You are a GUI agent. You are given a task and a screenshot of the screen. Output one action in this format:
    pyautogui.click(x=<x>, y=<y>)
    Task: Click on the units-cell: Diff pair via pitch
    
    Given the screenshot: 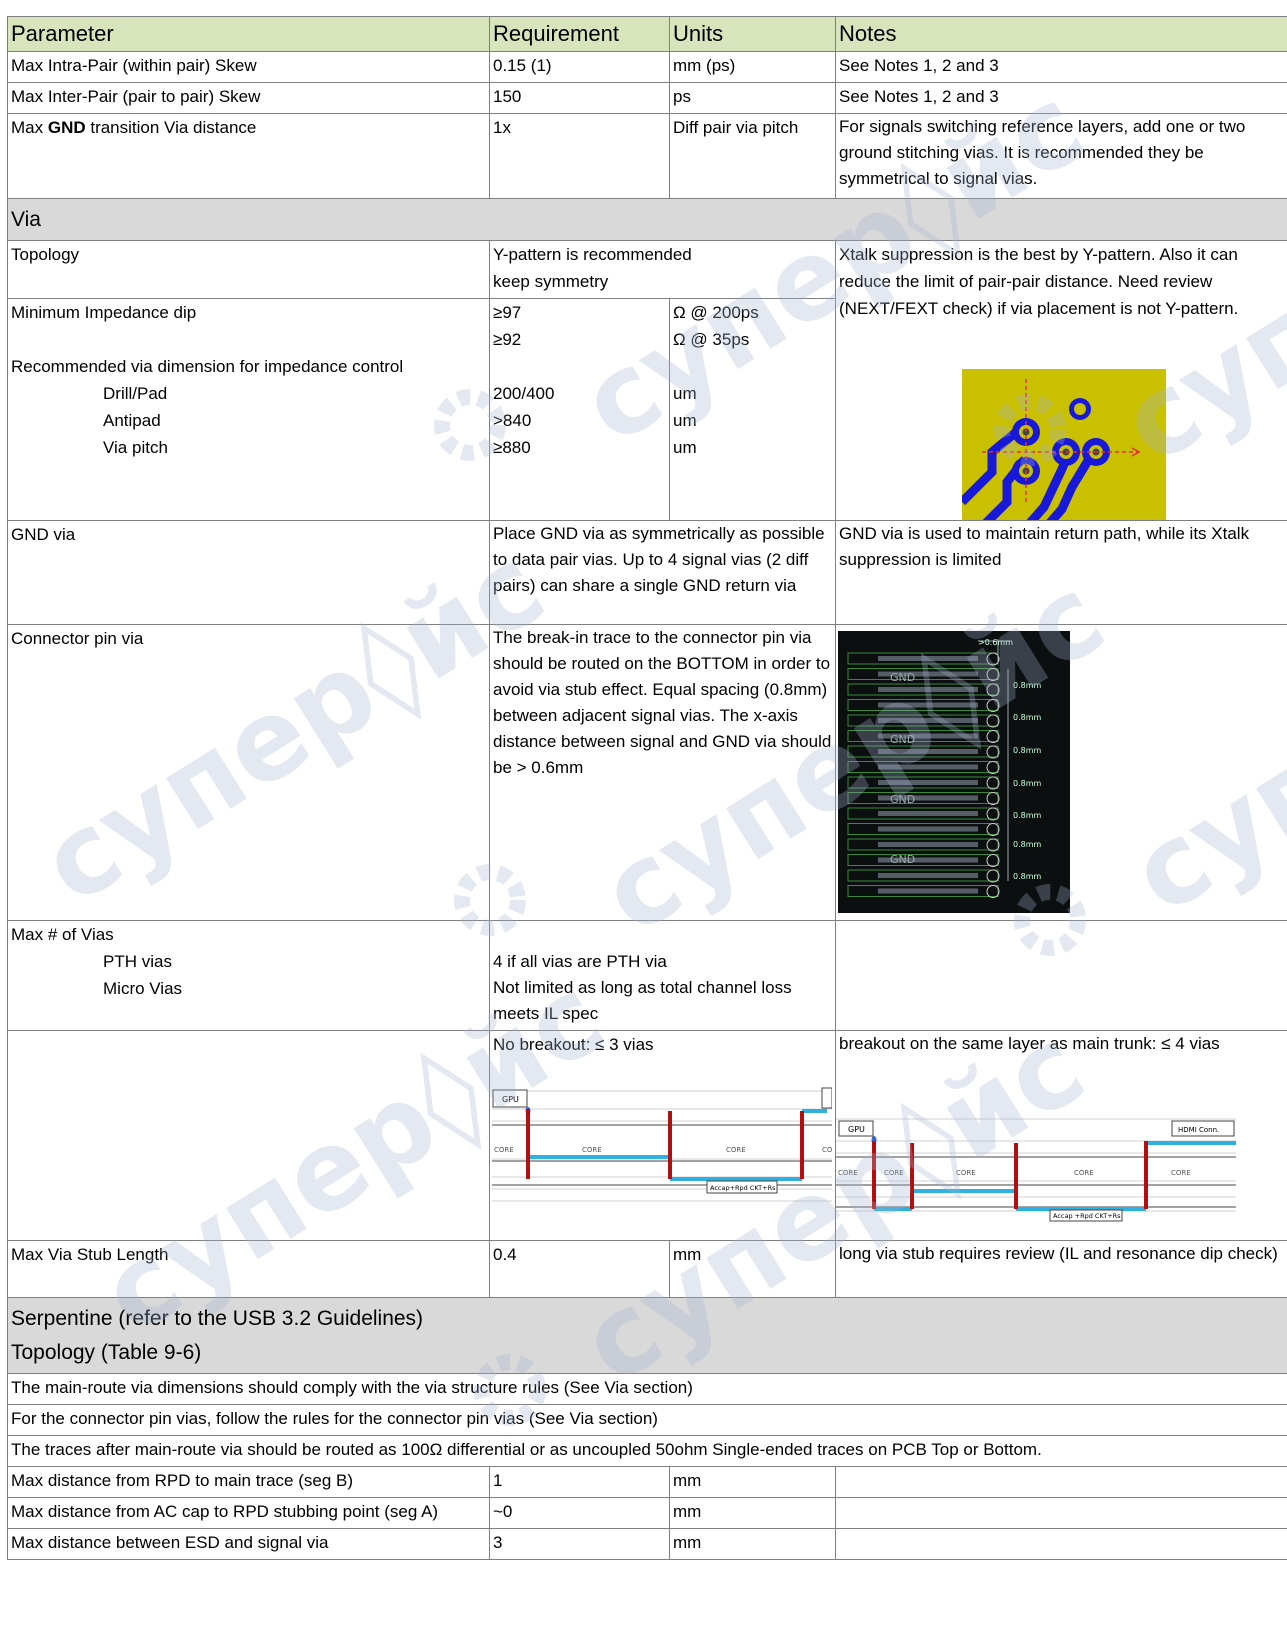 What is the action you would take?
    pyautogui.click(x=752, y=156)
    